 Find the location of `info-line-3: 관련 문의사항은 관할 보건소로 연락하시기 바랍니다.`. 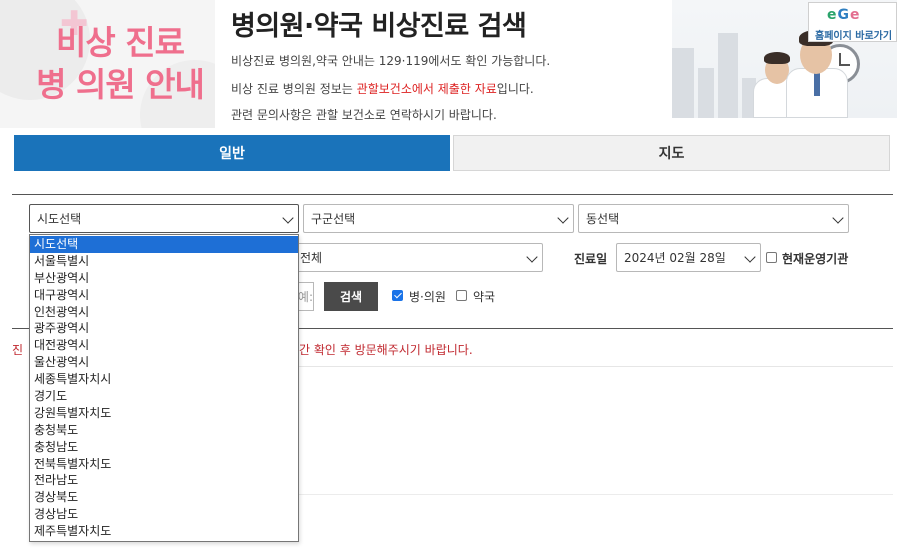

info-line-3: 관련 문의사항은 관할 보건소로 연락하시기 바랍니다. is located at coordinates (364, 115).